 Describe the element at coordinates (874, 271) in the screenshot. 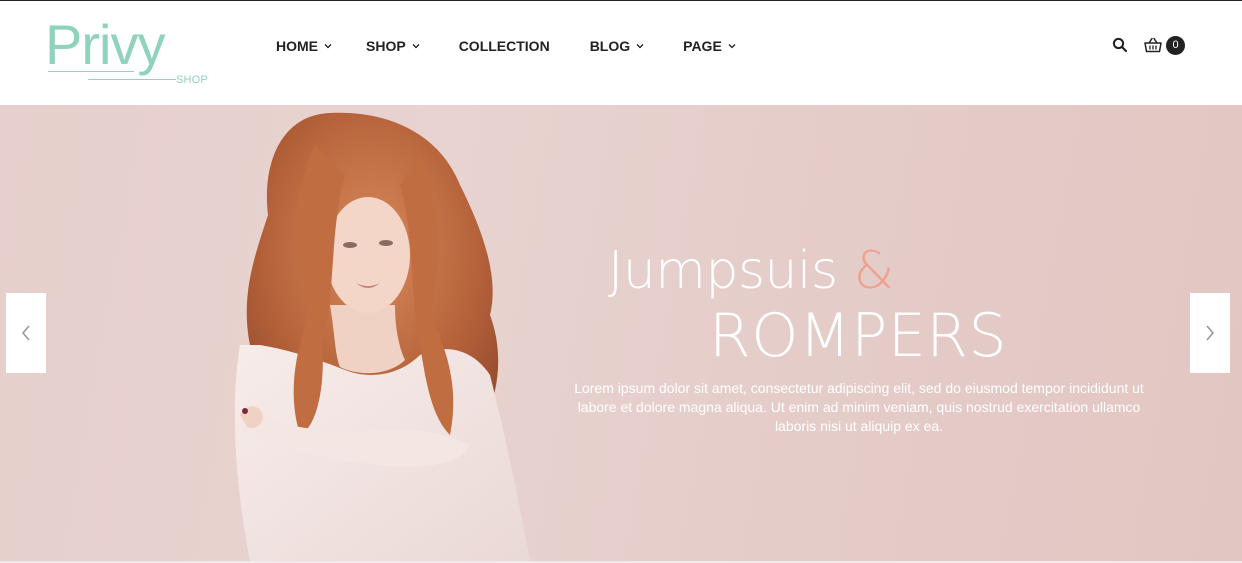

I see `hero-title-ampersand: &` at that location.